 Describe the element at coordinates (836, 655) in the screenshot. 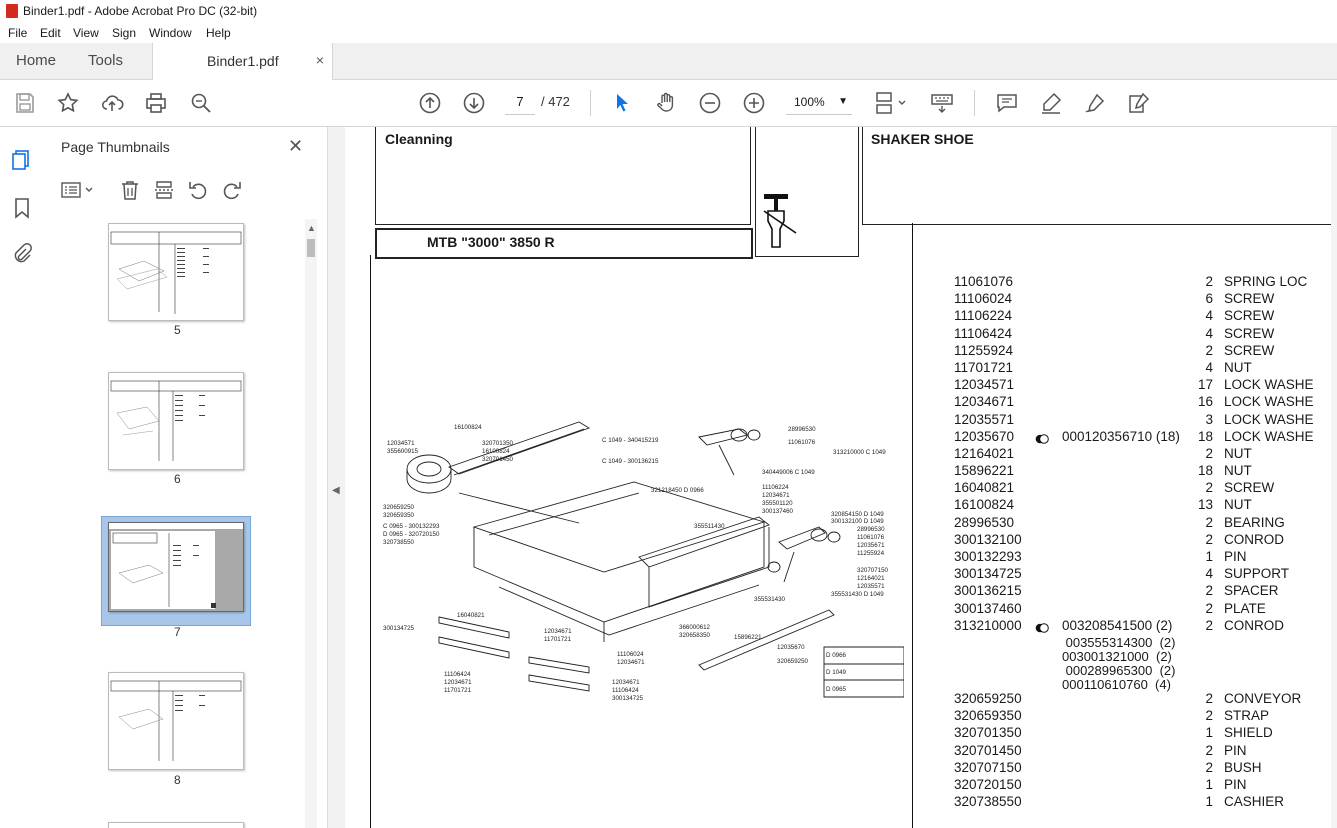

I see `svg-text: D 0966` at that location.